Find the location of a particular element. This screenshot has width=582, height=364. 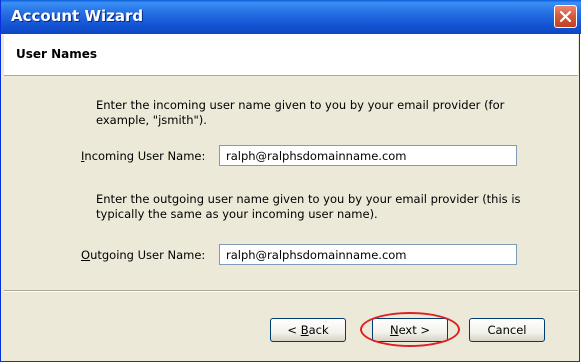

back-button: < Back is located at coordinates (308, 330).